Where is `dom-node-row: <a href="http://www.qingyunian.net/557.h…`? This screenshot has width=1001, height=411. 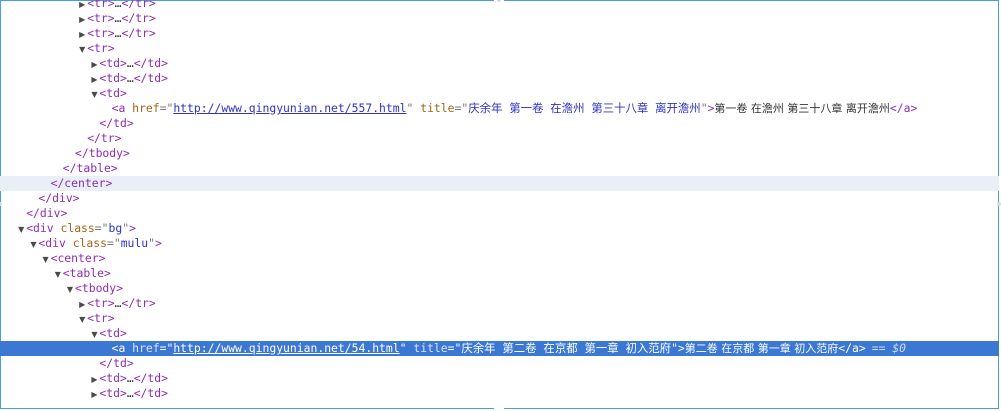 dom-node-row: <a href="http://www.qingyunian.net/557.h… is located at coordinates (499, 108).